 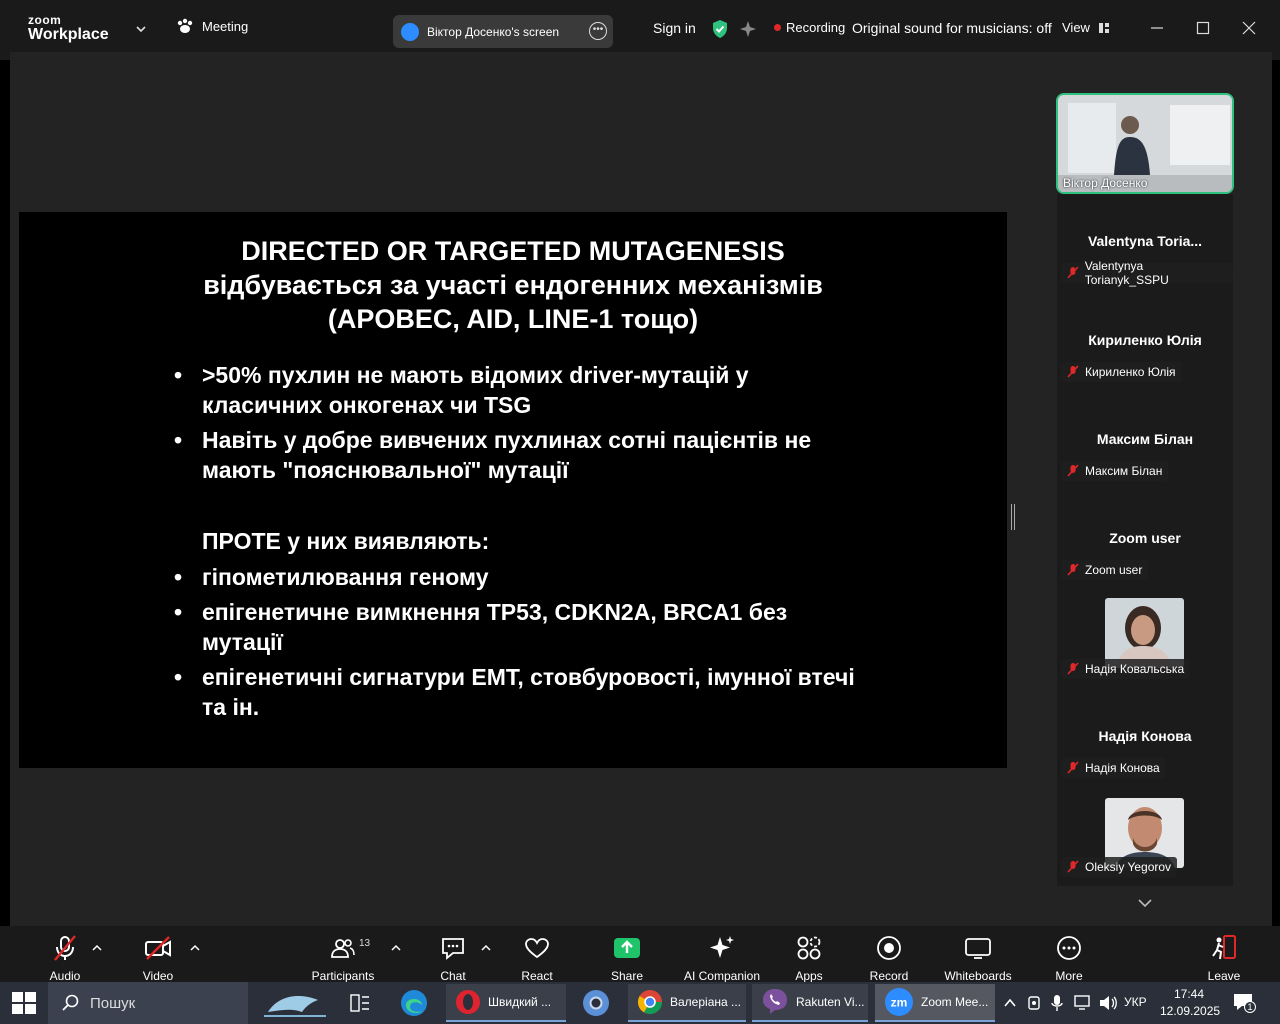 I want to click on participant-label: Valentynya Torianyk_SSPU, so click(x=1147, y=273).